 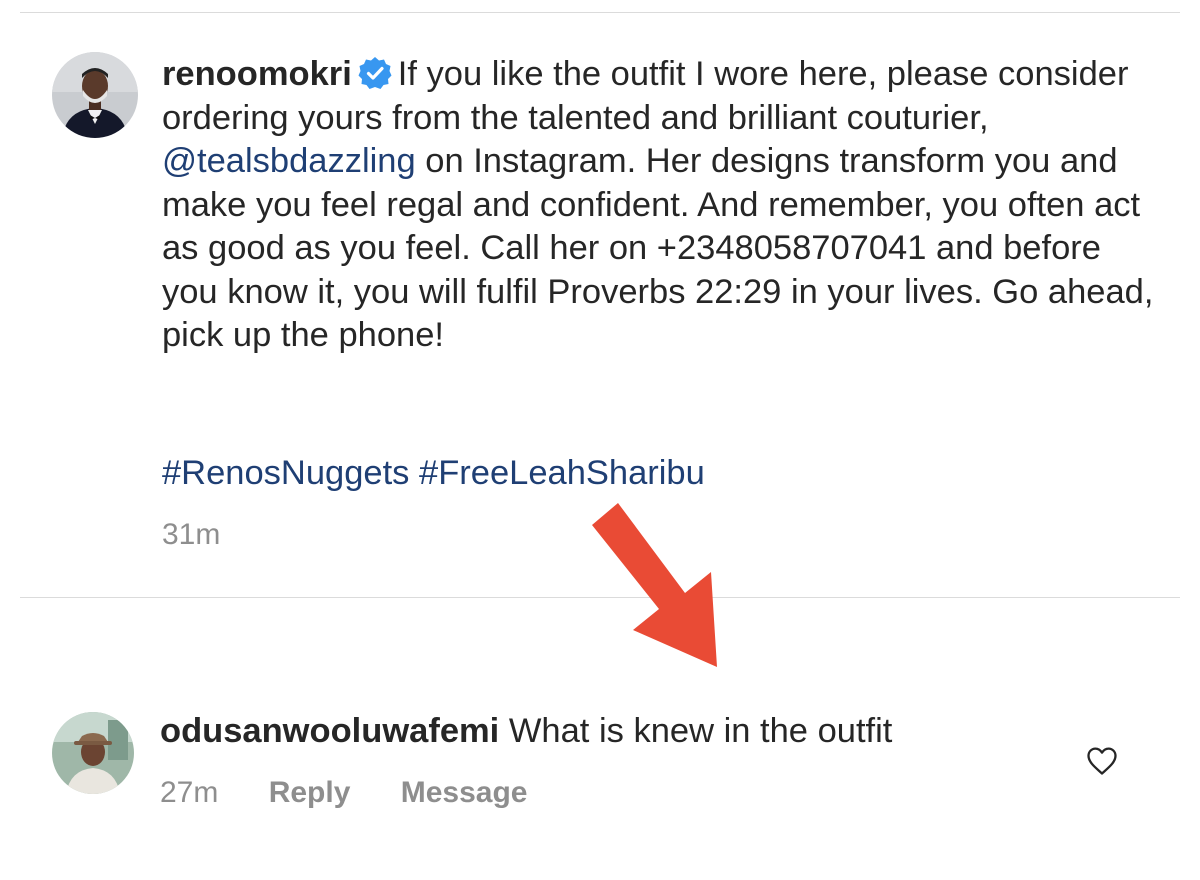 What do you see at coordinates (329, 731) in the screenshot?
I see `commenter-username: odusanwooluwafemi` at bounding box center [329, 731].